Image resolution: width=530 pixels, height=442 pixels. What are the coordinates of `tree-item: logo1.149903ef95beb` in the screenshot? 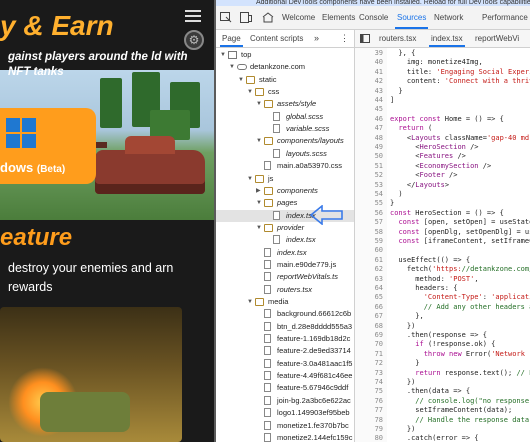 It's located at (285, 413).